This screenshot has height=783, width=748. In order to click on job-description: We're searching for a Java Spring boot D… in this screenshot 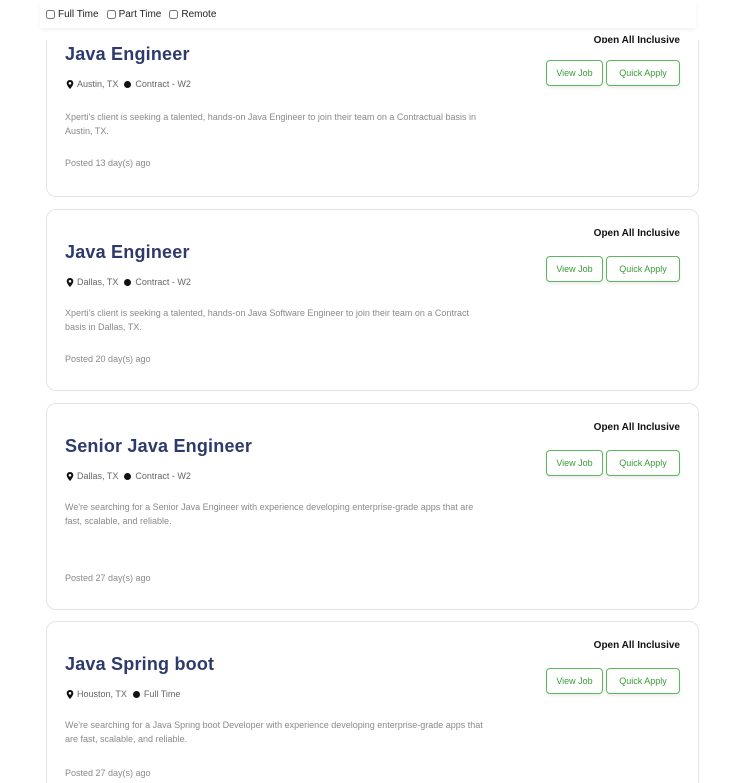, I will do `click(274, 732)`.